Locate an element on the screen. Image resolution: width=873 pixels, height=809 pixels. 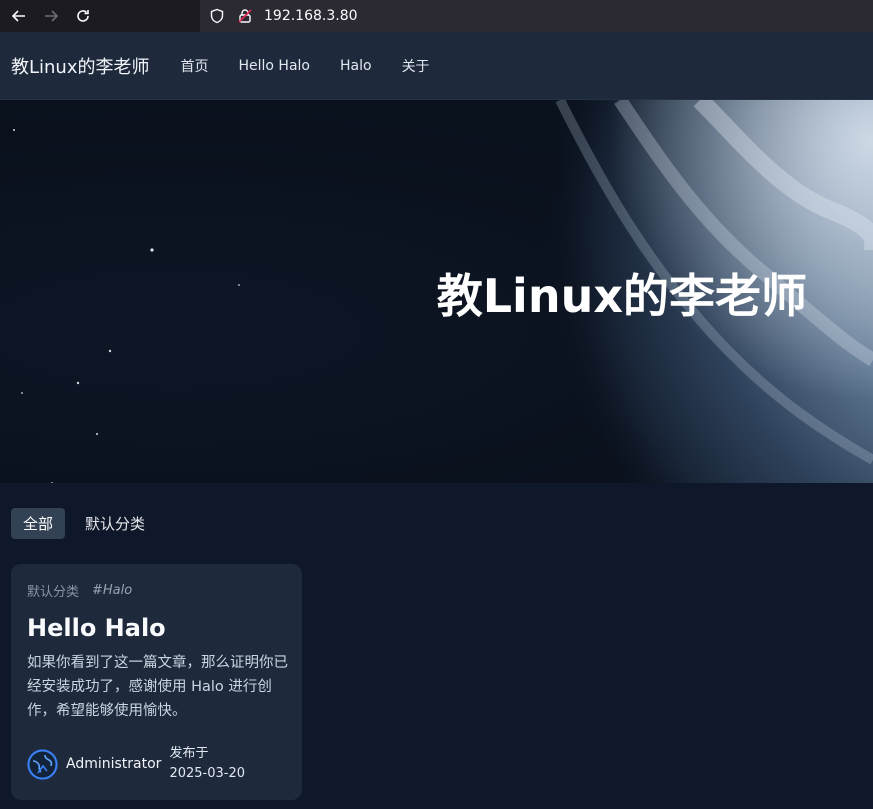
main-menu: 首页 Hello Halo Halo 关于 is located at coordinates (320, 66).